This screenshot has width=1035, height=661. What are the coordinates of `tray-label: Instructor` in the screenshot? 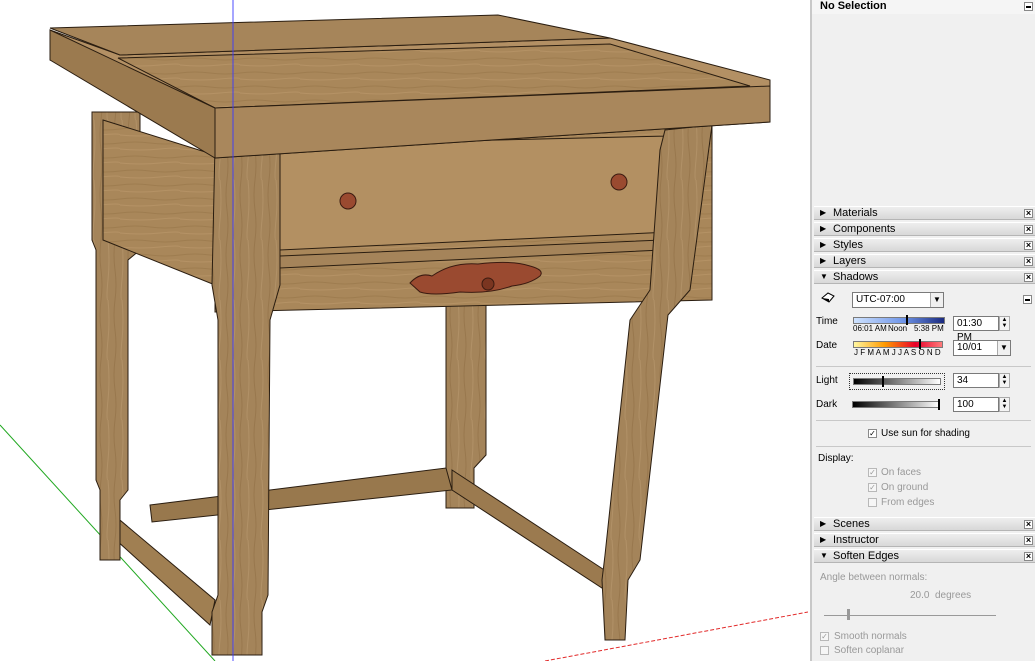 It's located at (856, 540).